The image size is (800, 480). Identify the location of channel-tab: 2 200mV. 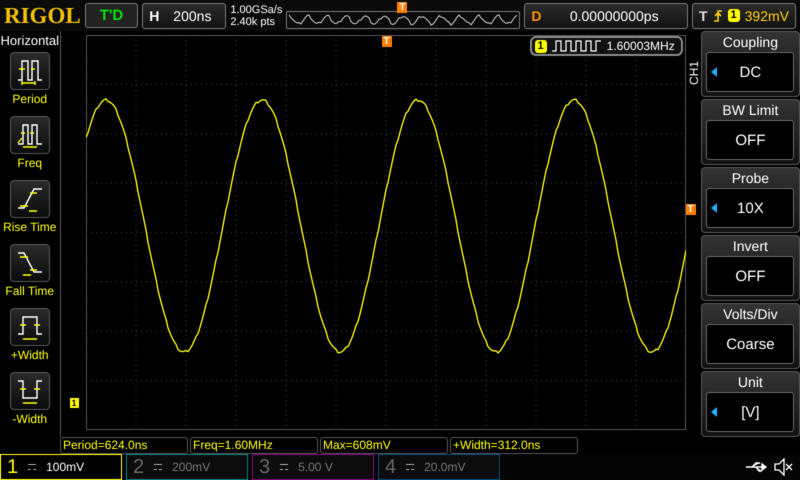
(187, 467).